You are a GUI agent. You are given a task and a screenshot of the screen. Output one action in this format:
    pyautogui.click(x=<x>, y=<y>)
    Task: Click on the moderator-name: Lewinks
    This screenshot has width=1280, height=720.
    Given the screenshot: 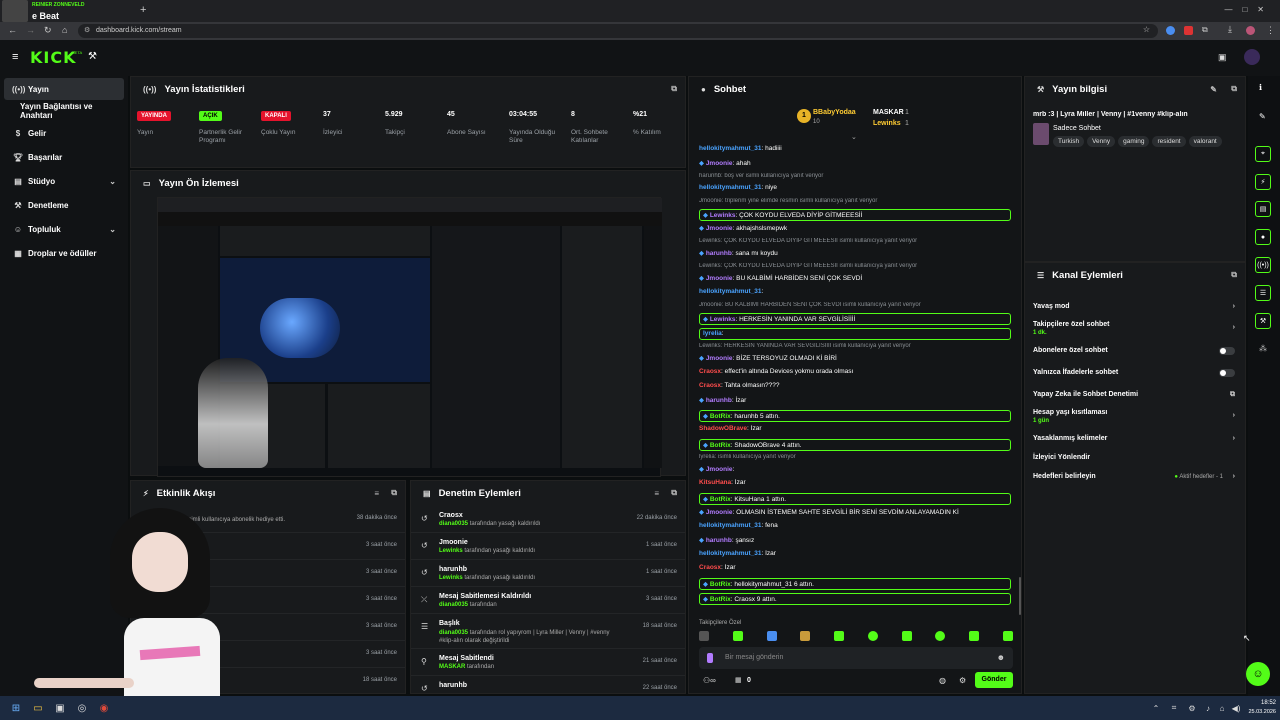 What is the action you would take?
    pyautogui.click(x=451, y=551)
    